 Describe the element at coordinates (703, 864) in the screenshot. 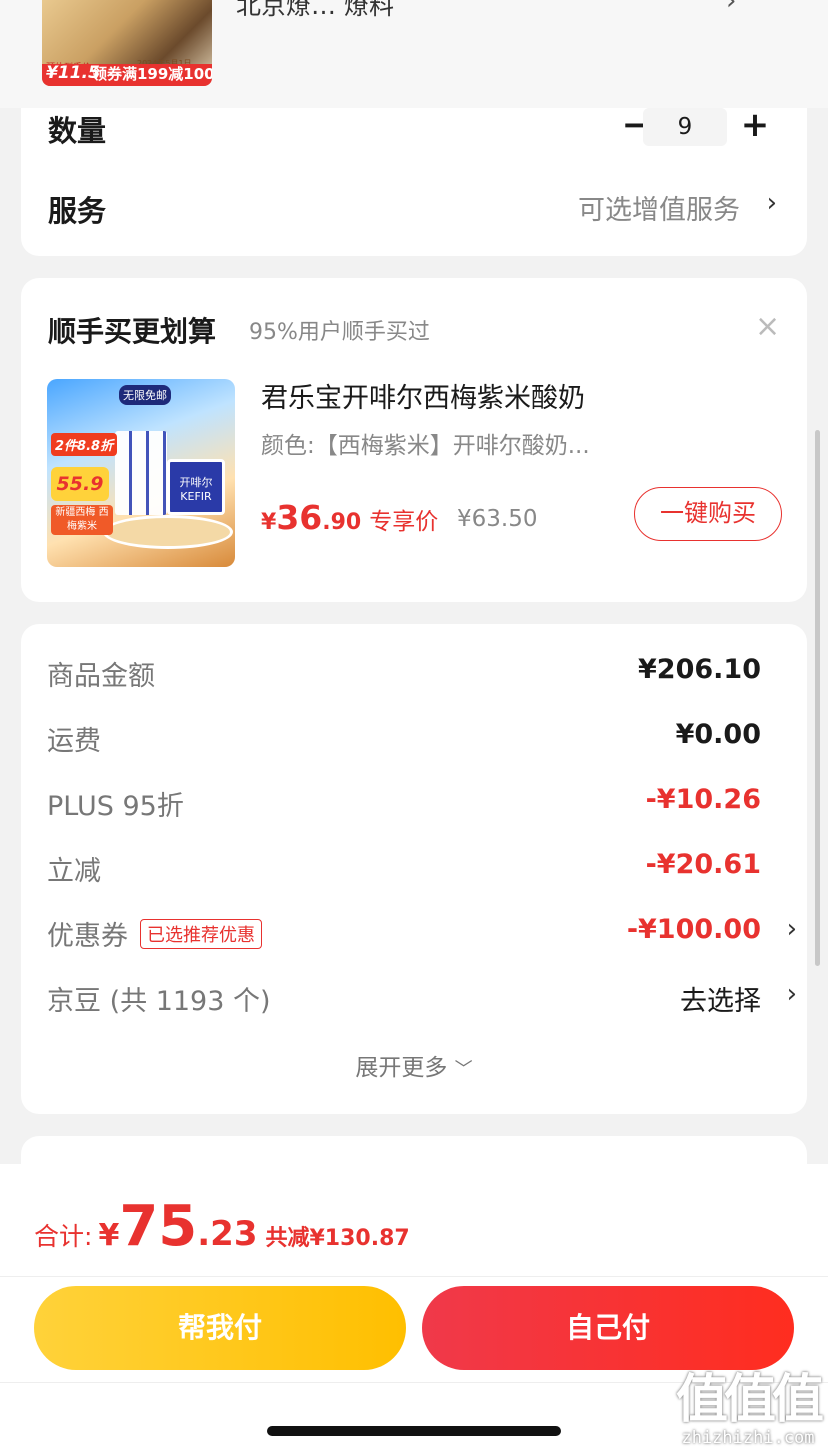

I see `detail-value: -¥20.61` at that location.